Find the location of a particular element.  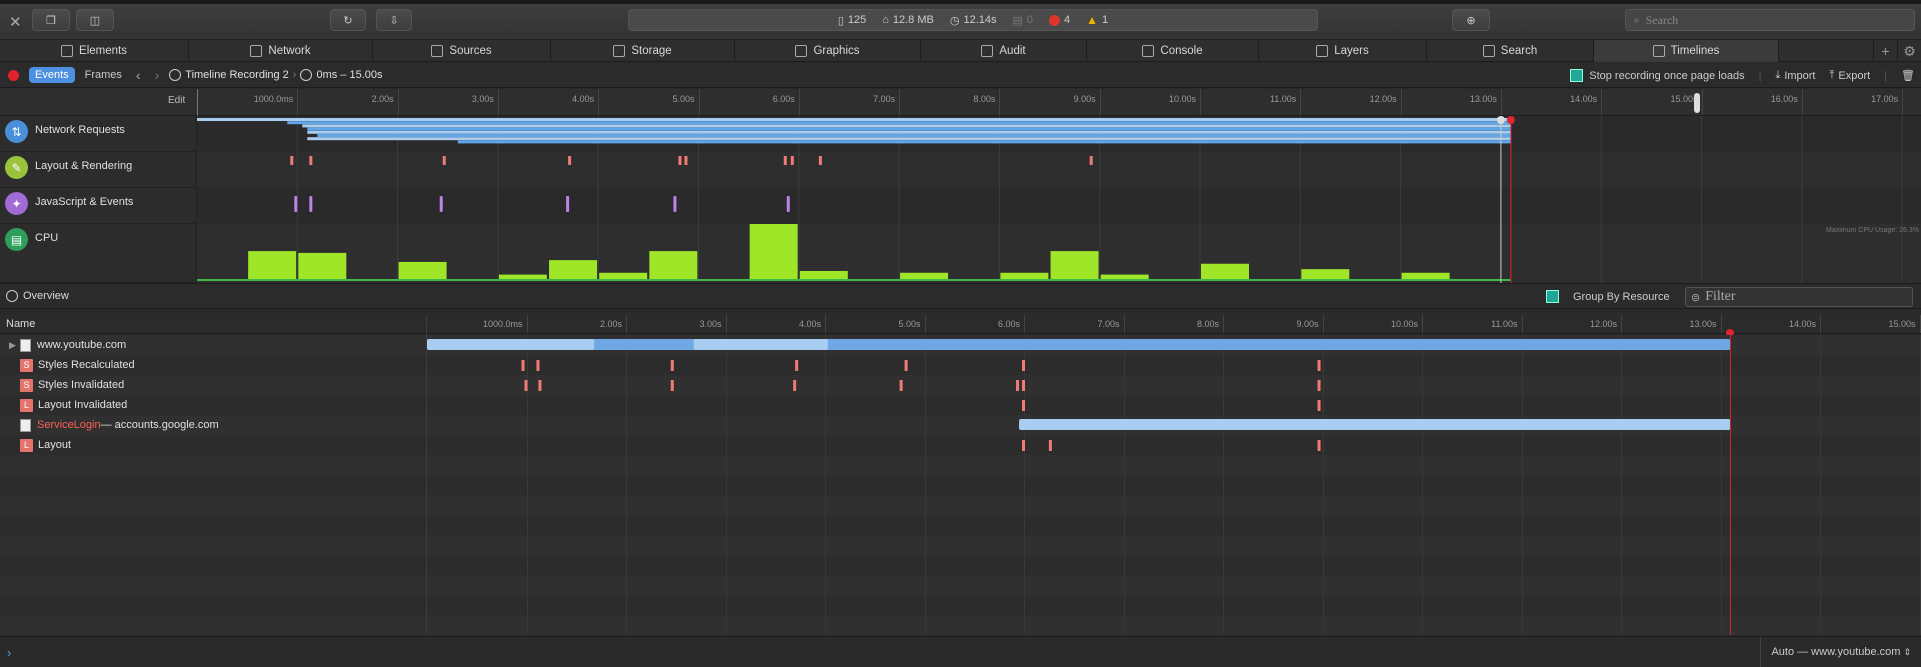

import-icon: ⤓ is located at coordinates (1778, 75).